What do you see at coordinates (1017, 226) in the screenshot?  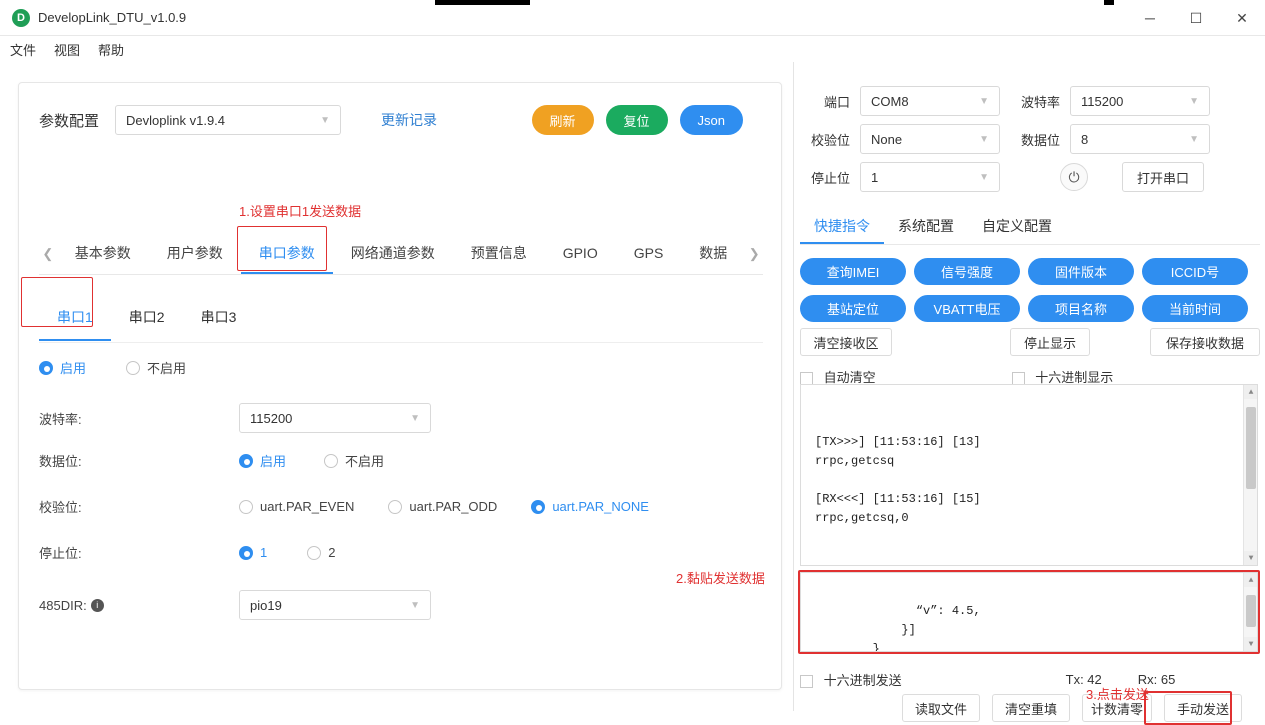 I see `rtab-custom-config: 自定义配置` at bounding box center [1017, 226].